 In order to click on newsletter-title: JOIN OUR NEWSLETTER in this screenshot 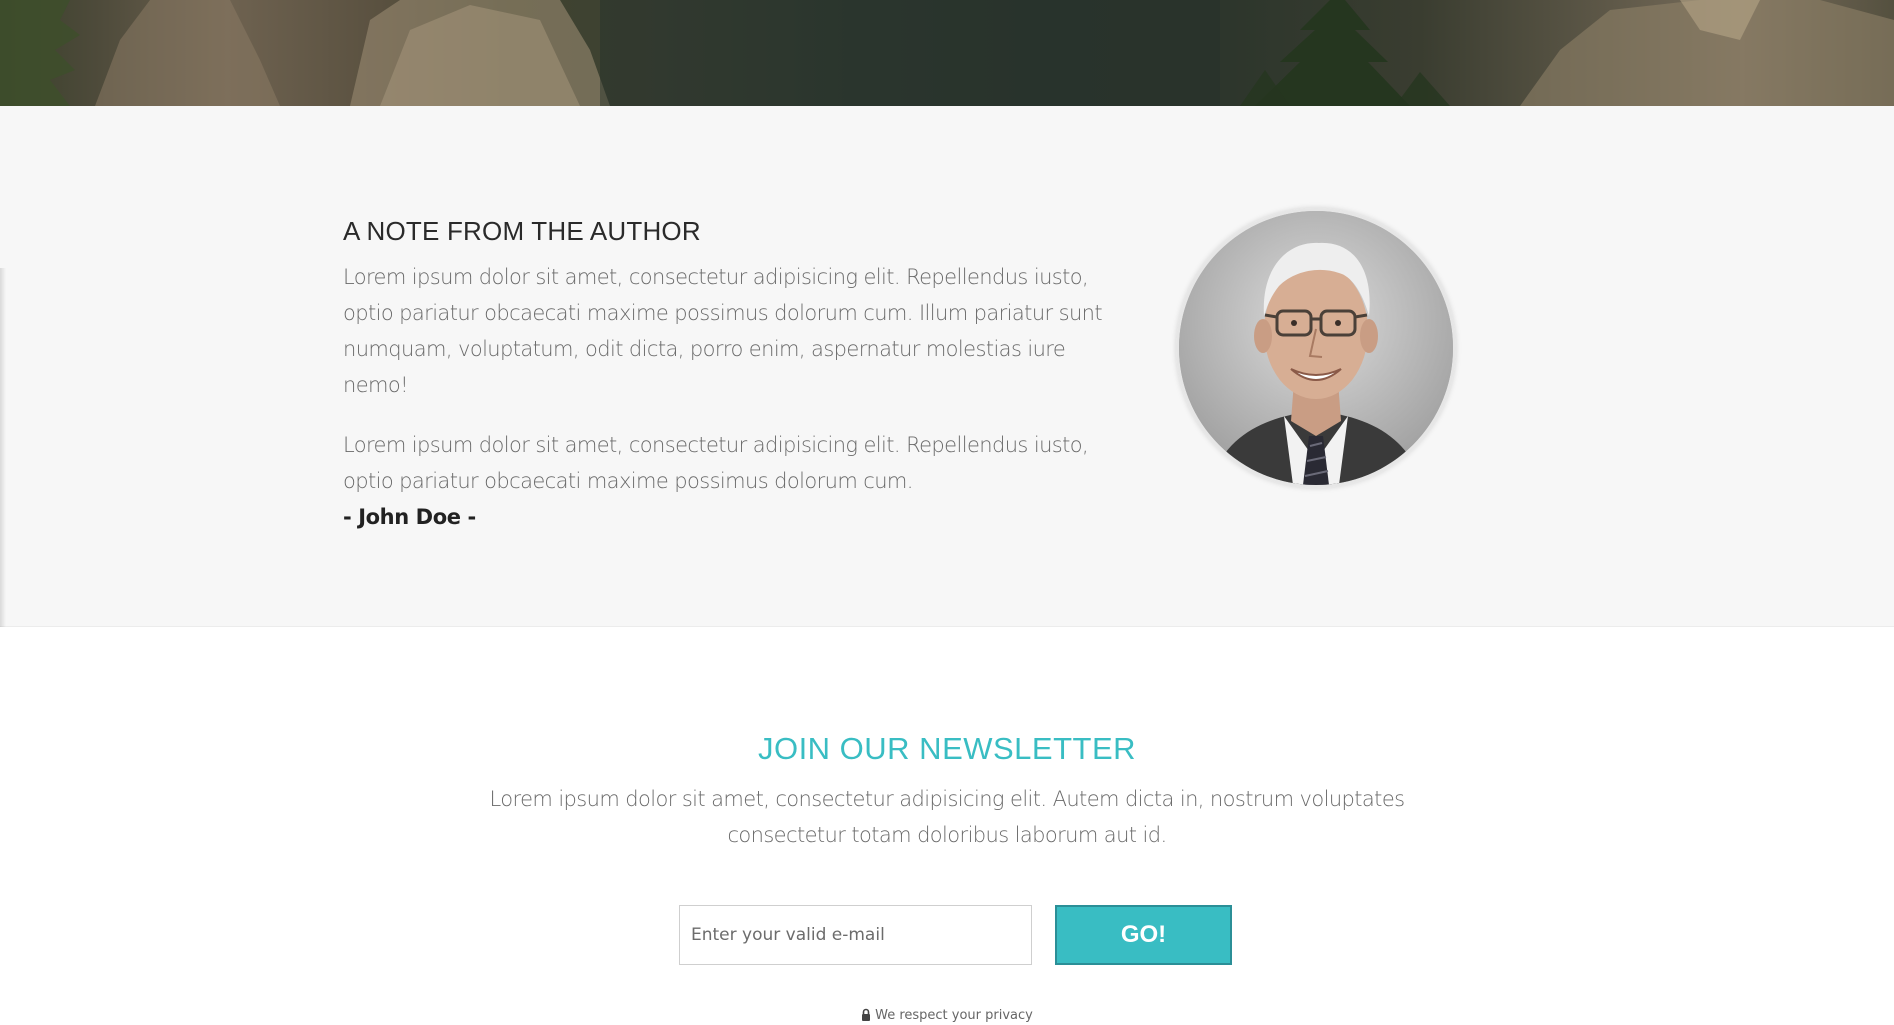, I will do `click(947, 748)`.